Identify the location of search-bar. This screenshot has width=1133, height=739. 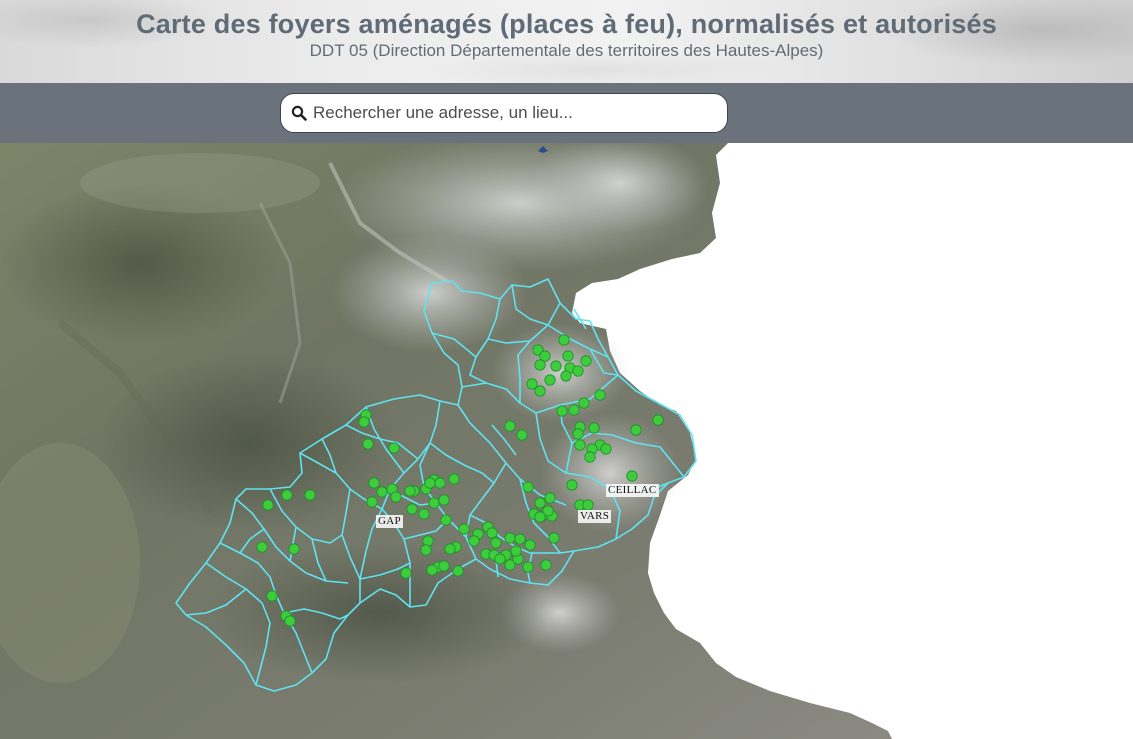
(566, 113).